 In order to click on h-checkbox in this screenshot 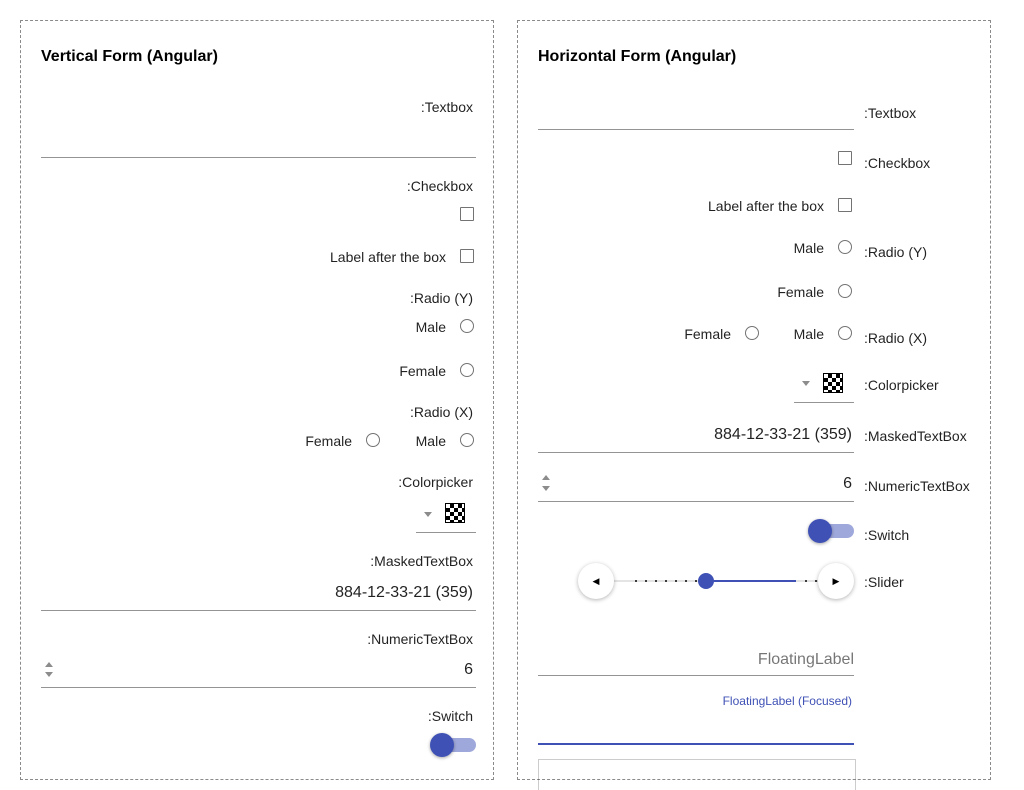, I will do `click(845, 158)`.